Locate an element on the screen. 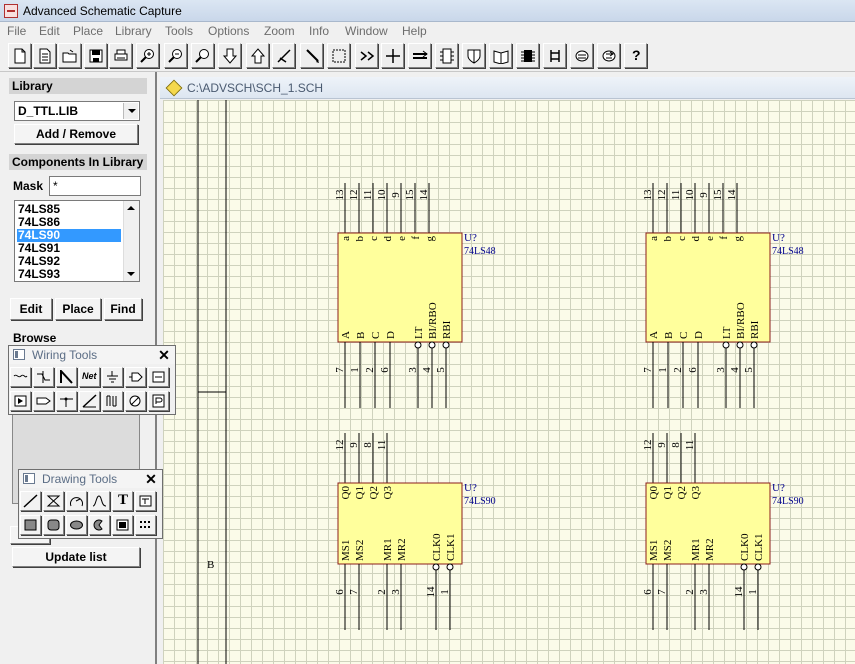  polygon-icon is located at coordinates (53, 501).